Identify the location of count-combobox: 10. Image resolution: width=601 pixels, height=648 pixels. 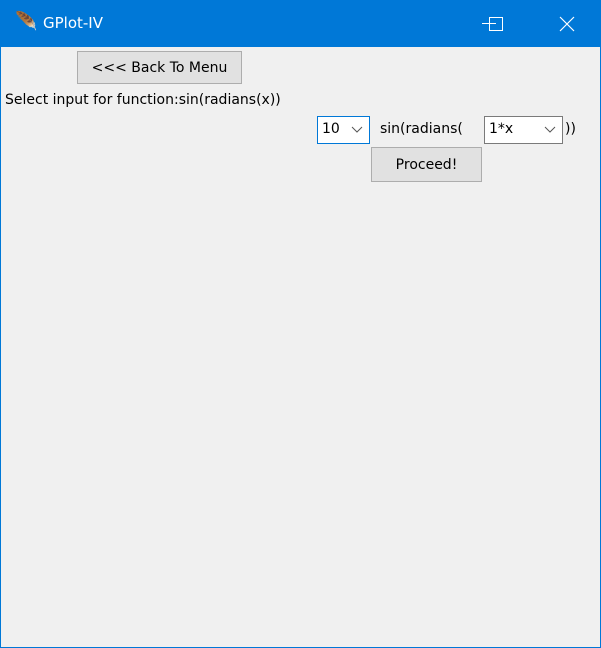
(343, 130).